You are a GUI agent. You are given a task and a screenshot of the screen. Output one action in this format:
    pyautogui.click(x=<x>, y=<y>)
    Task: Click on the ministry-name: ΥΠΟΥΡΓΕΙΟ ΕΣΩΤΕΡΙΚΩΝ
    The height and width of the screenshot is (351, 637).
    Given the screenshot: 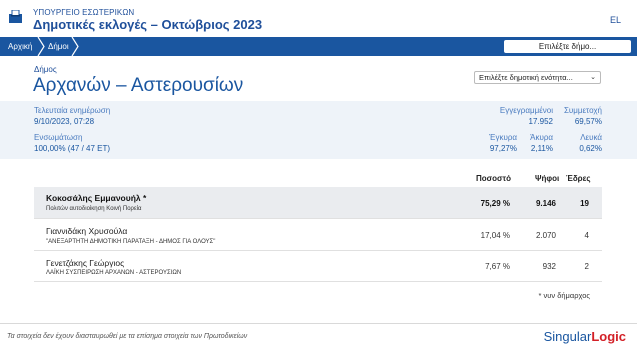 What is the action you would take?
    pyautogui.click(x=84, y=12)
    